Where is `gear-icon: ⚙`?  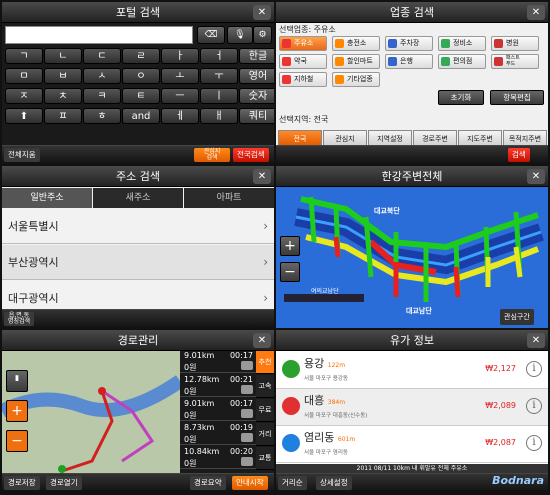
gear-icon: ⚙ is located at coordinates (262, 35).